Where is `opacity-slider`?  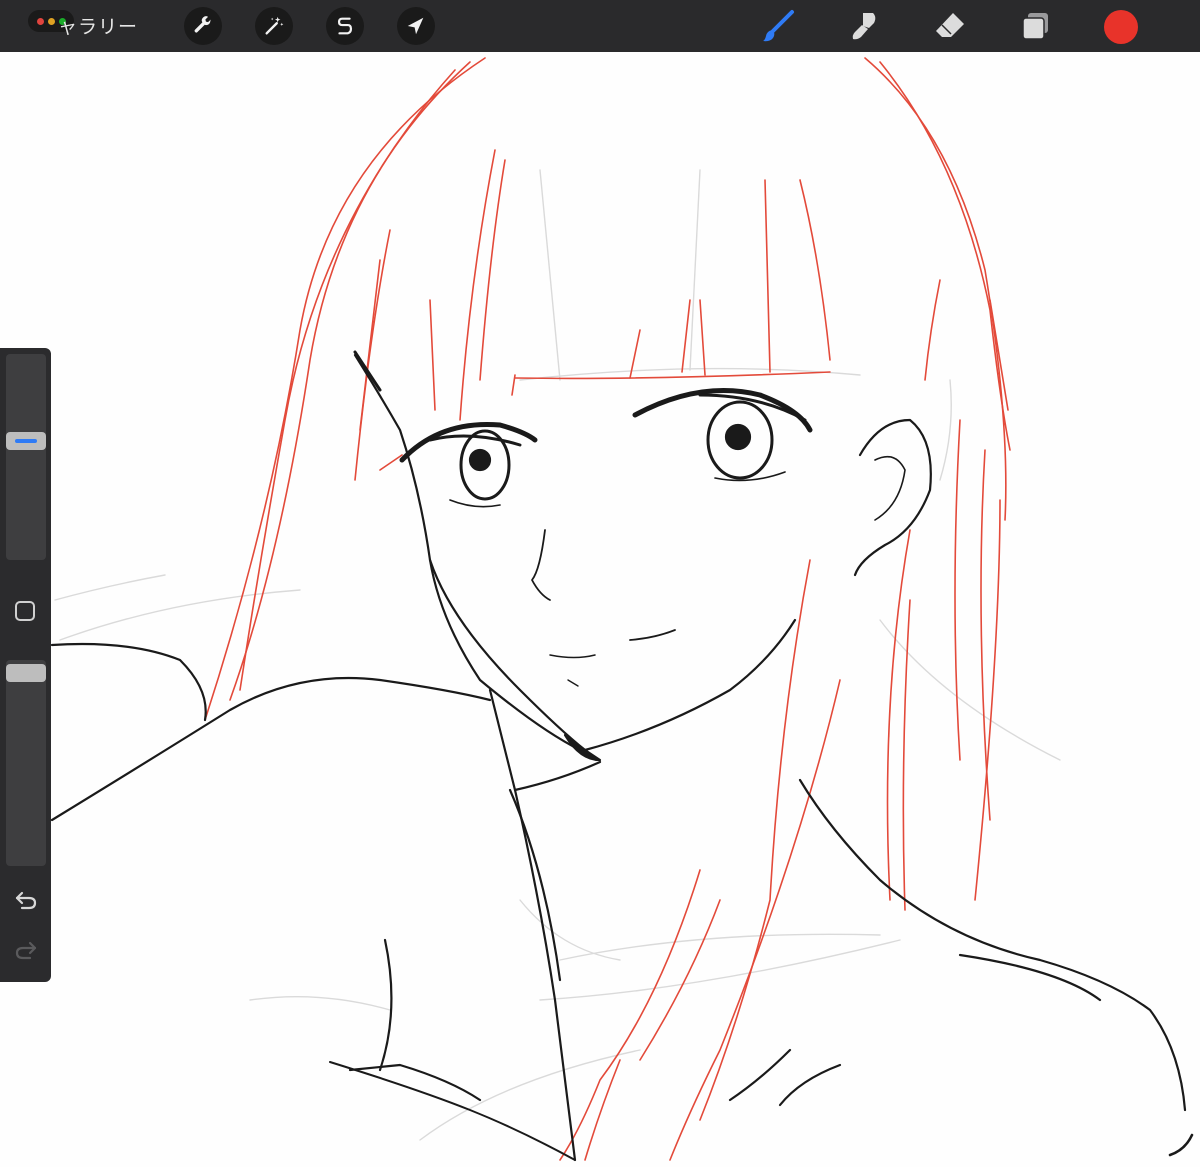
opacity-slider is located at coordinates (26, 763).